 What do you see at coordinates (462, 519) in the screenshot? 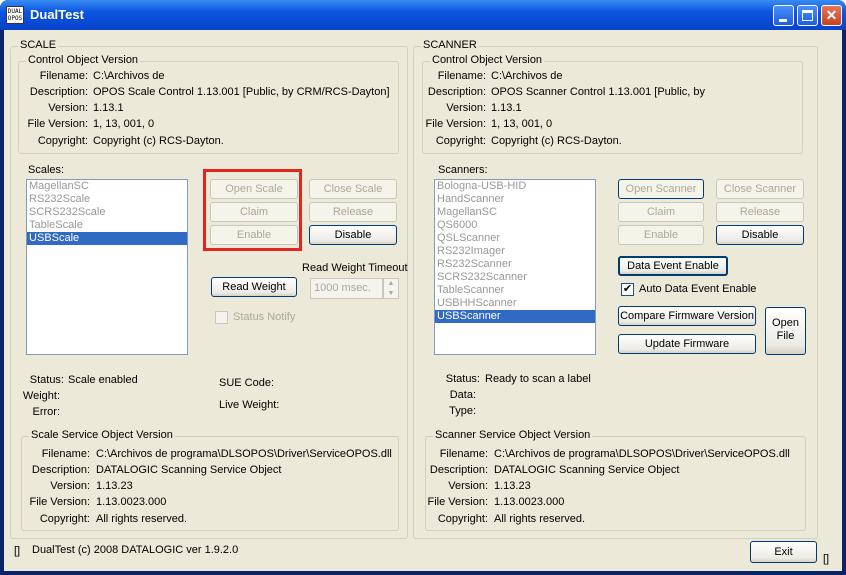
I see `scanner-so-copyright-label: Copyright:` at bounding box center [462, 519].